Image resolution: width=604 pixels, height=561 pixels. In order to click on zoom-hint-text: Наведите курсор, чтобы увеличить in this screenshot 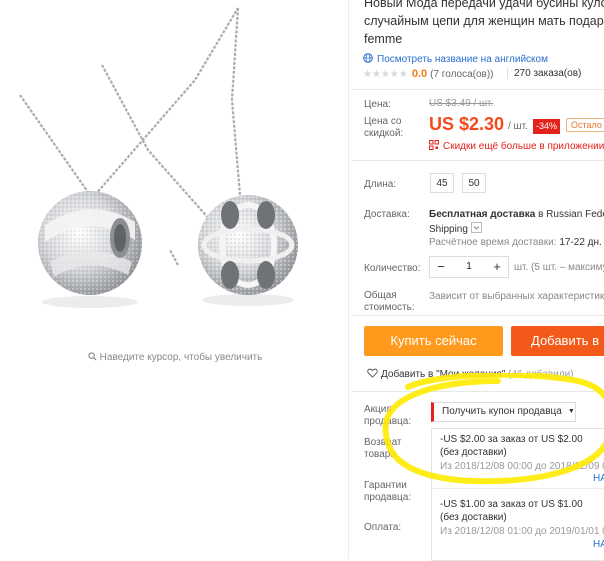, I will do `click(181, 357)`.